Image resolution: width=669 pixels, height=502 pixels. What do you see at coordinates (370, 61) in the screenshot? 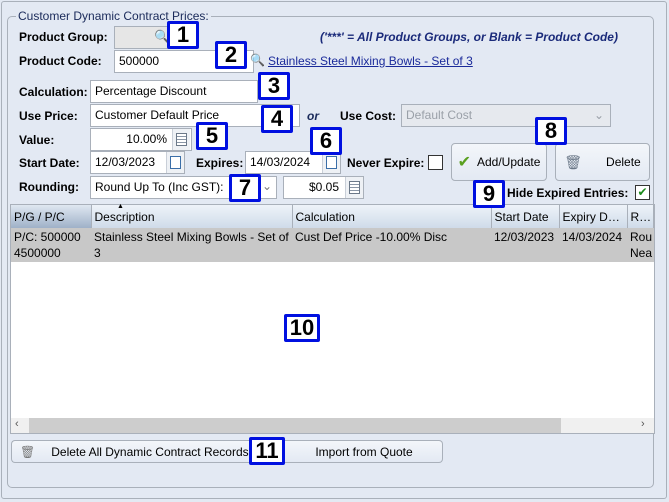
I see `product-link: Stainless Steel Mixing Bowls - Set of 3` at bounding box center [370, 61].